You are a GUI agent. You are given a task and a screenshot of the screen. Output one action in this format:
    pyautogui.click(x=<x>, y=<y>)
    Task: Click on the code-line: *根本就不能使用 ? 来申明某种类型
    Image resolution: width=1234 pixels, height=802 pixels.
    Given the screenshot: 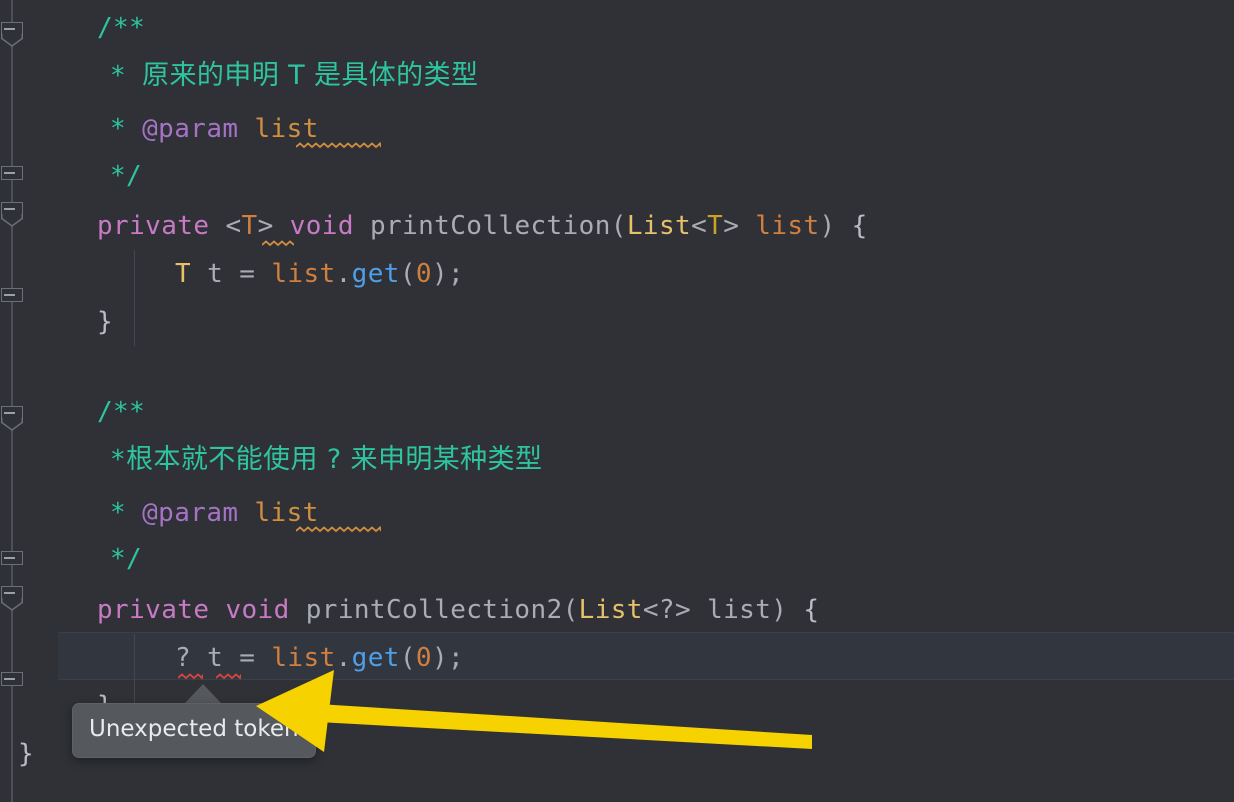 What is the action you would take?
    pyautogui.click(x=326, y=460)
    